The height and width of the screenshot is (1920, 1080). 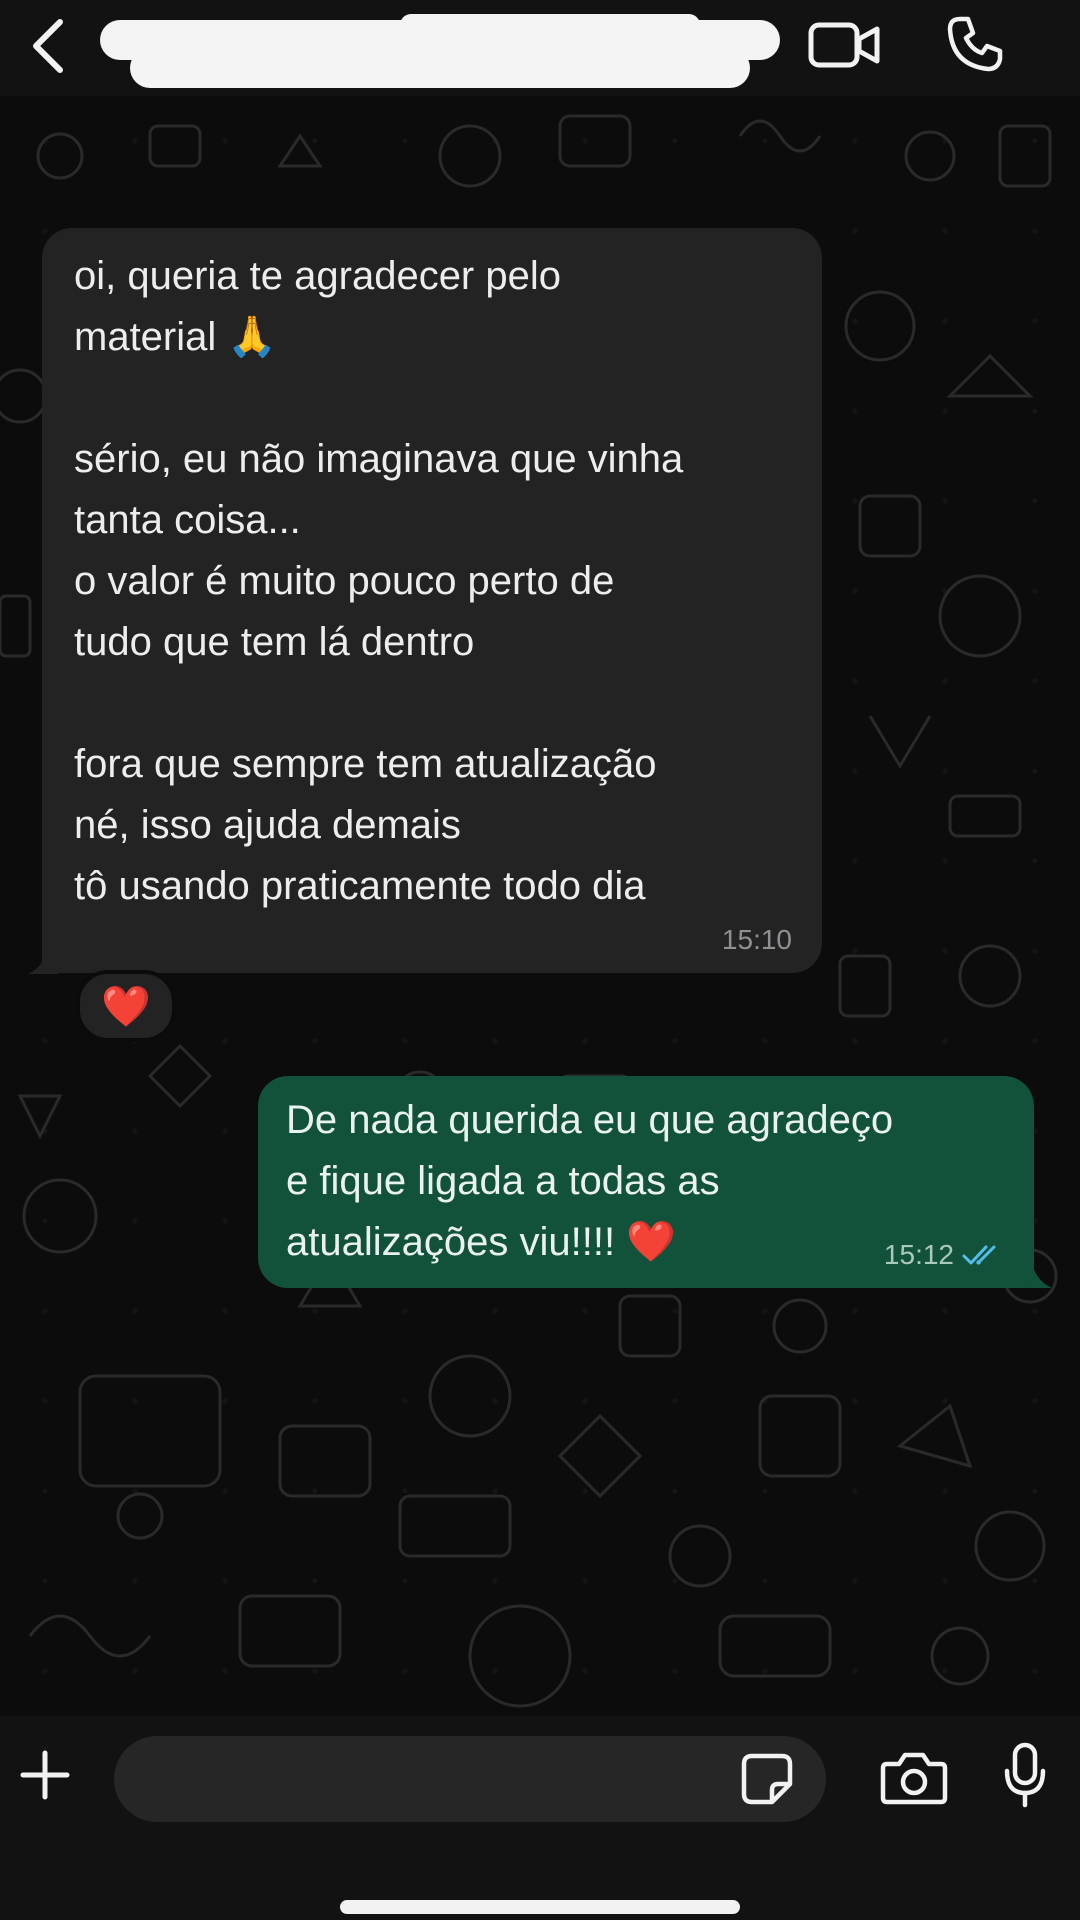 I want to click on microphone-icon, so click(x=1025, y=1775).